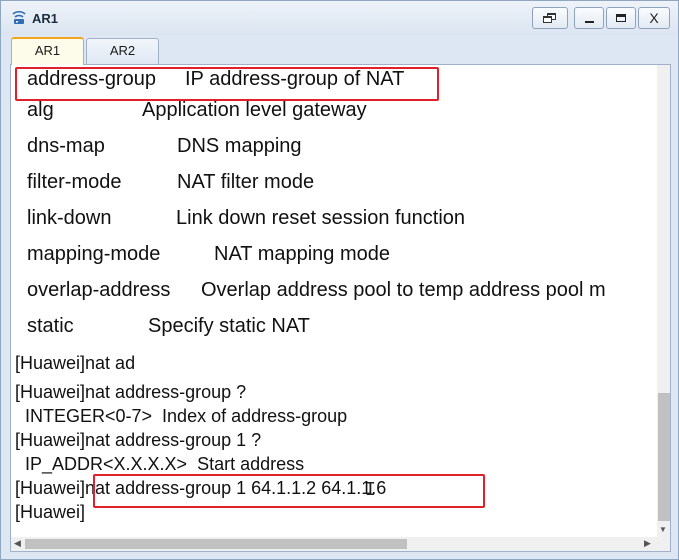 The image size is (679, 560). Describe the element at coordinates (663, 544) in the screenshot. I see `scrollbar-corner` at that location.